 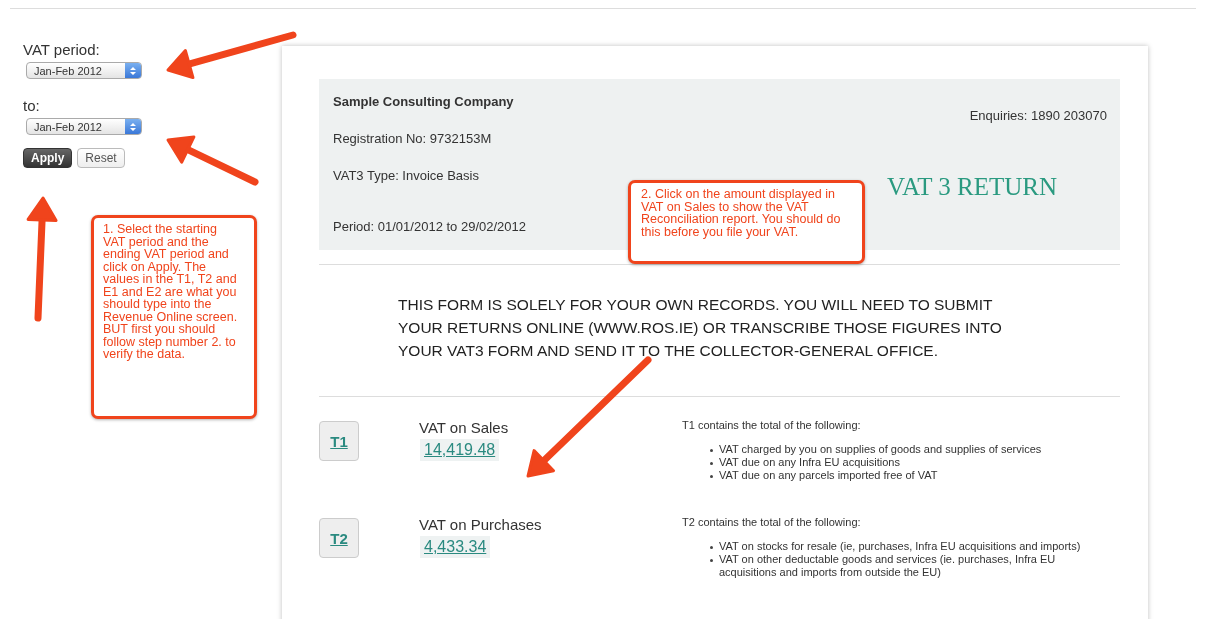 I want to click on vat-type: VAT3 Type: Invoice Basis, so click(x=406, y=175).